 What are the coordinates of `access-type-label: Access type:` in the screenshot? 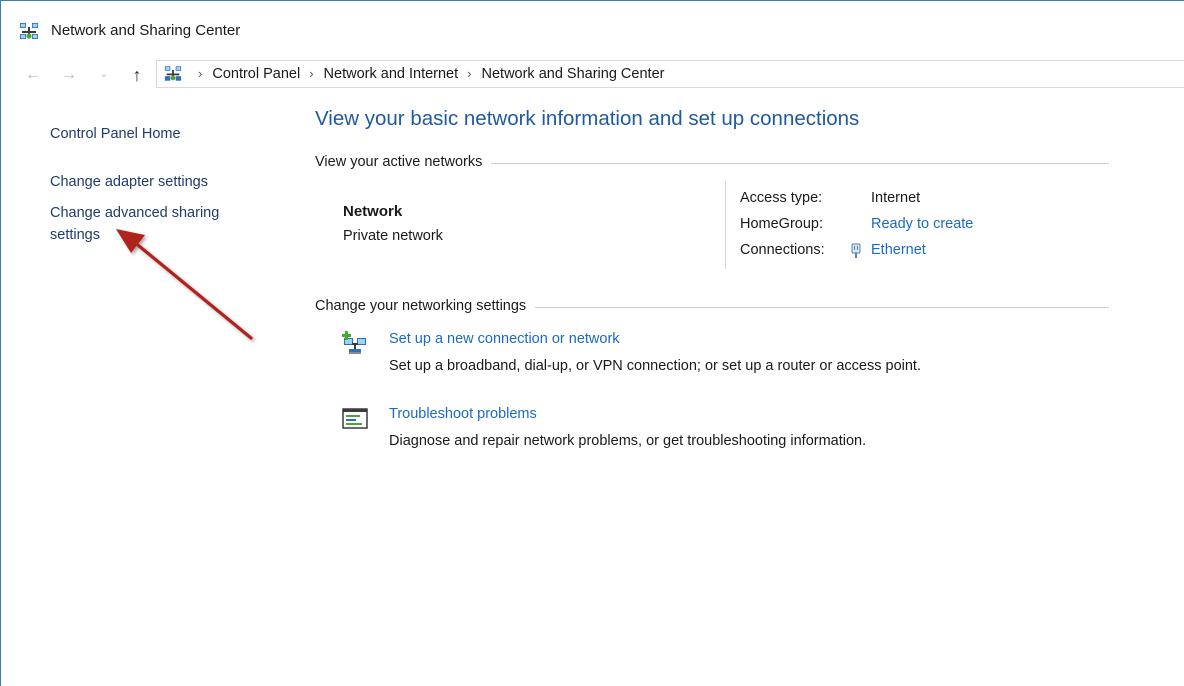 It's located at (781, 198).